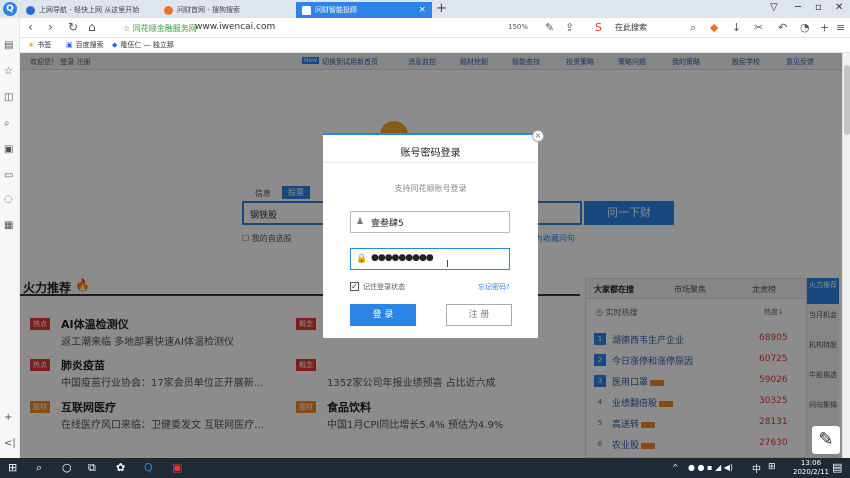 The height and width of the screenshot is (478, 850). Describe the element at coordinates (494, 287) in the screenshot. I see `forgot-password-link: 忘记密码?` at that location.